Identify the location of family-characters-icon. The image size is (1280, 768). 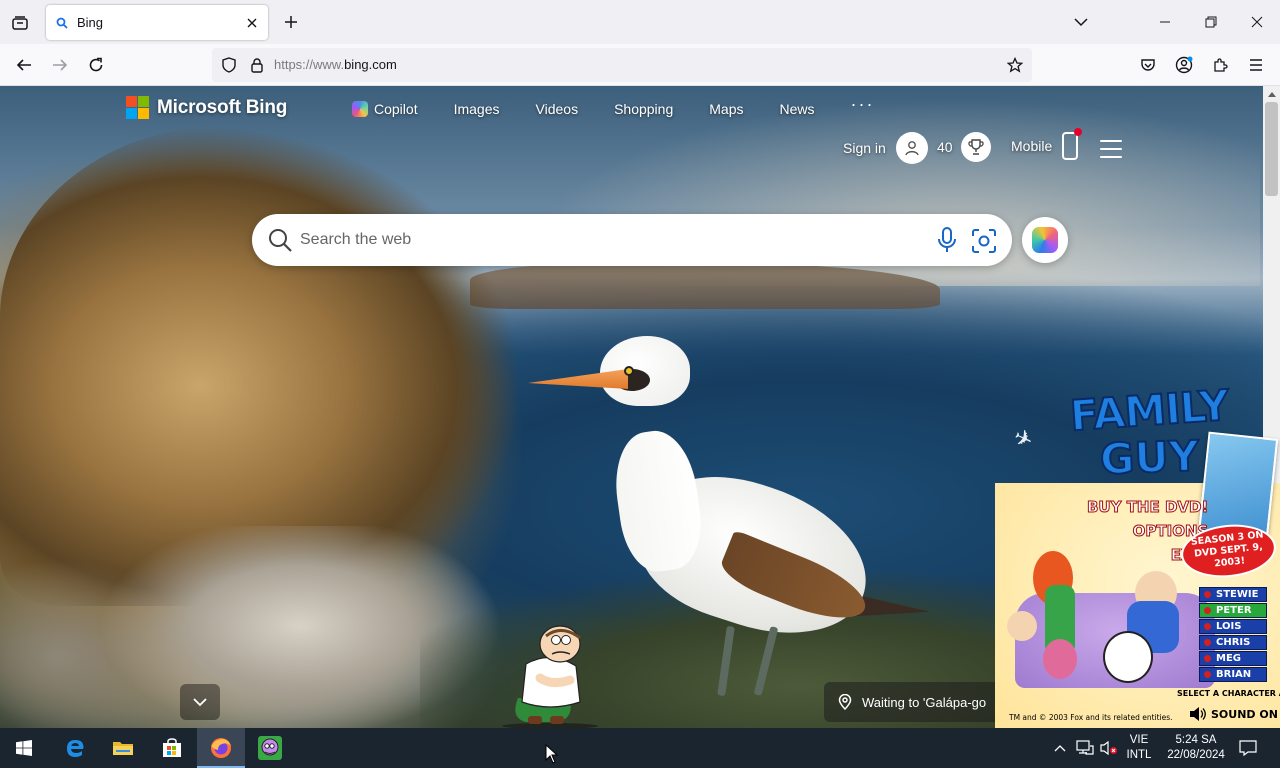
(1103, 626).